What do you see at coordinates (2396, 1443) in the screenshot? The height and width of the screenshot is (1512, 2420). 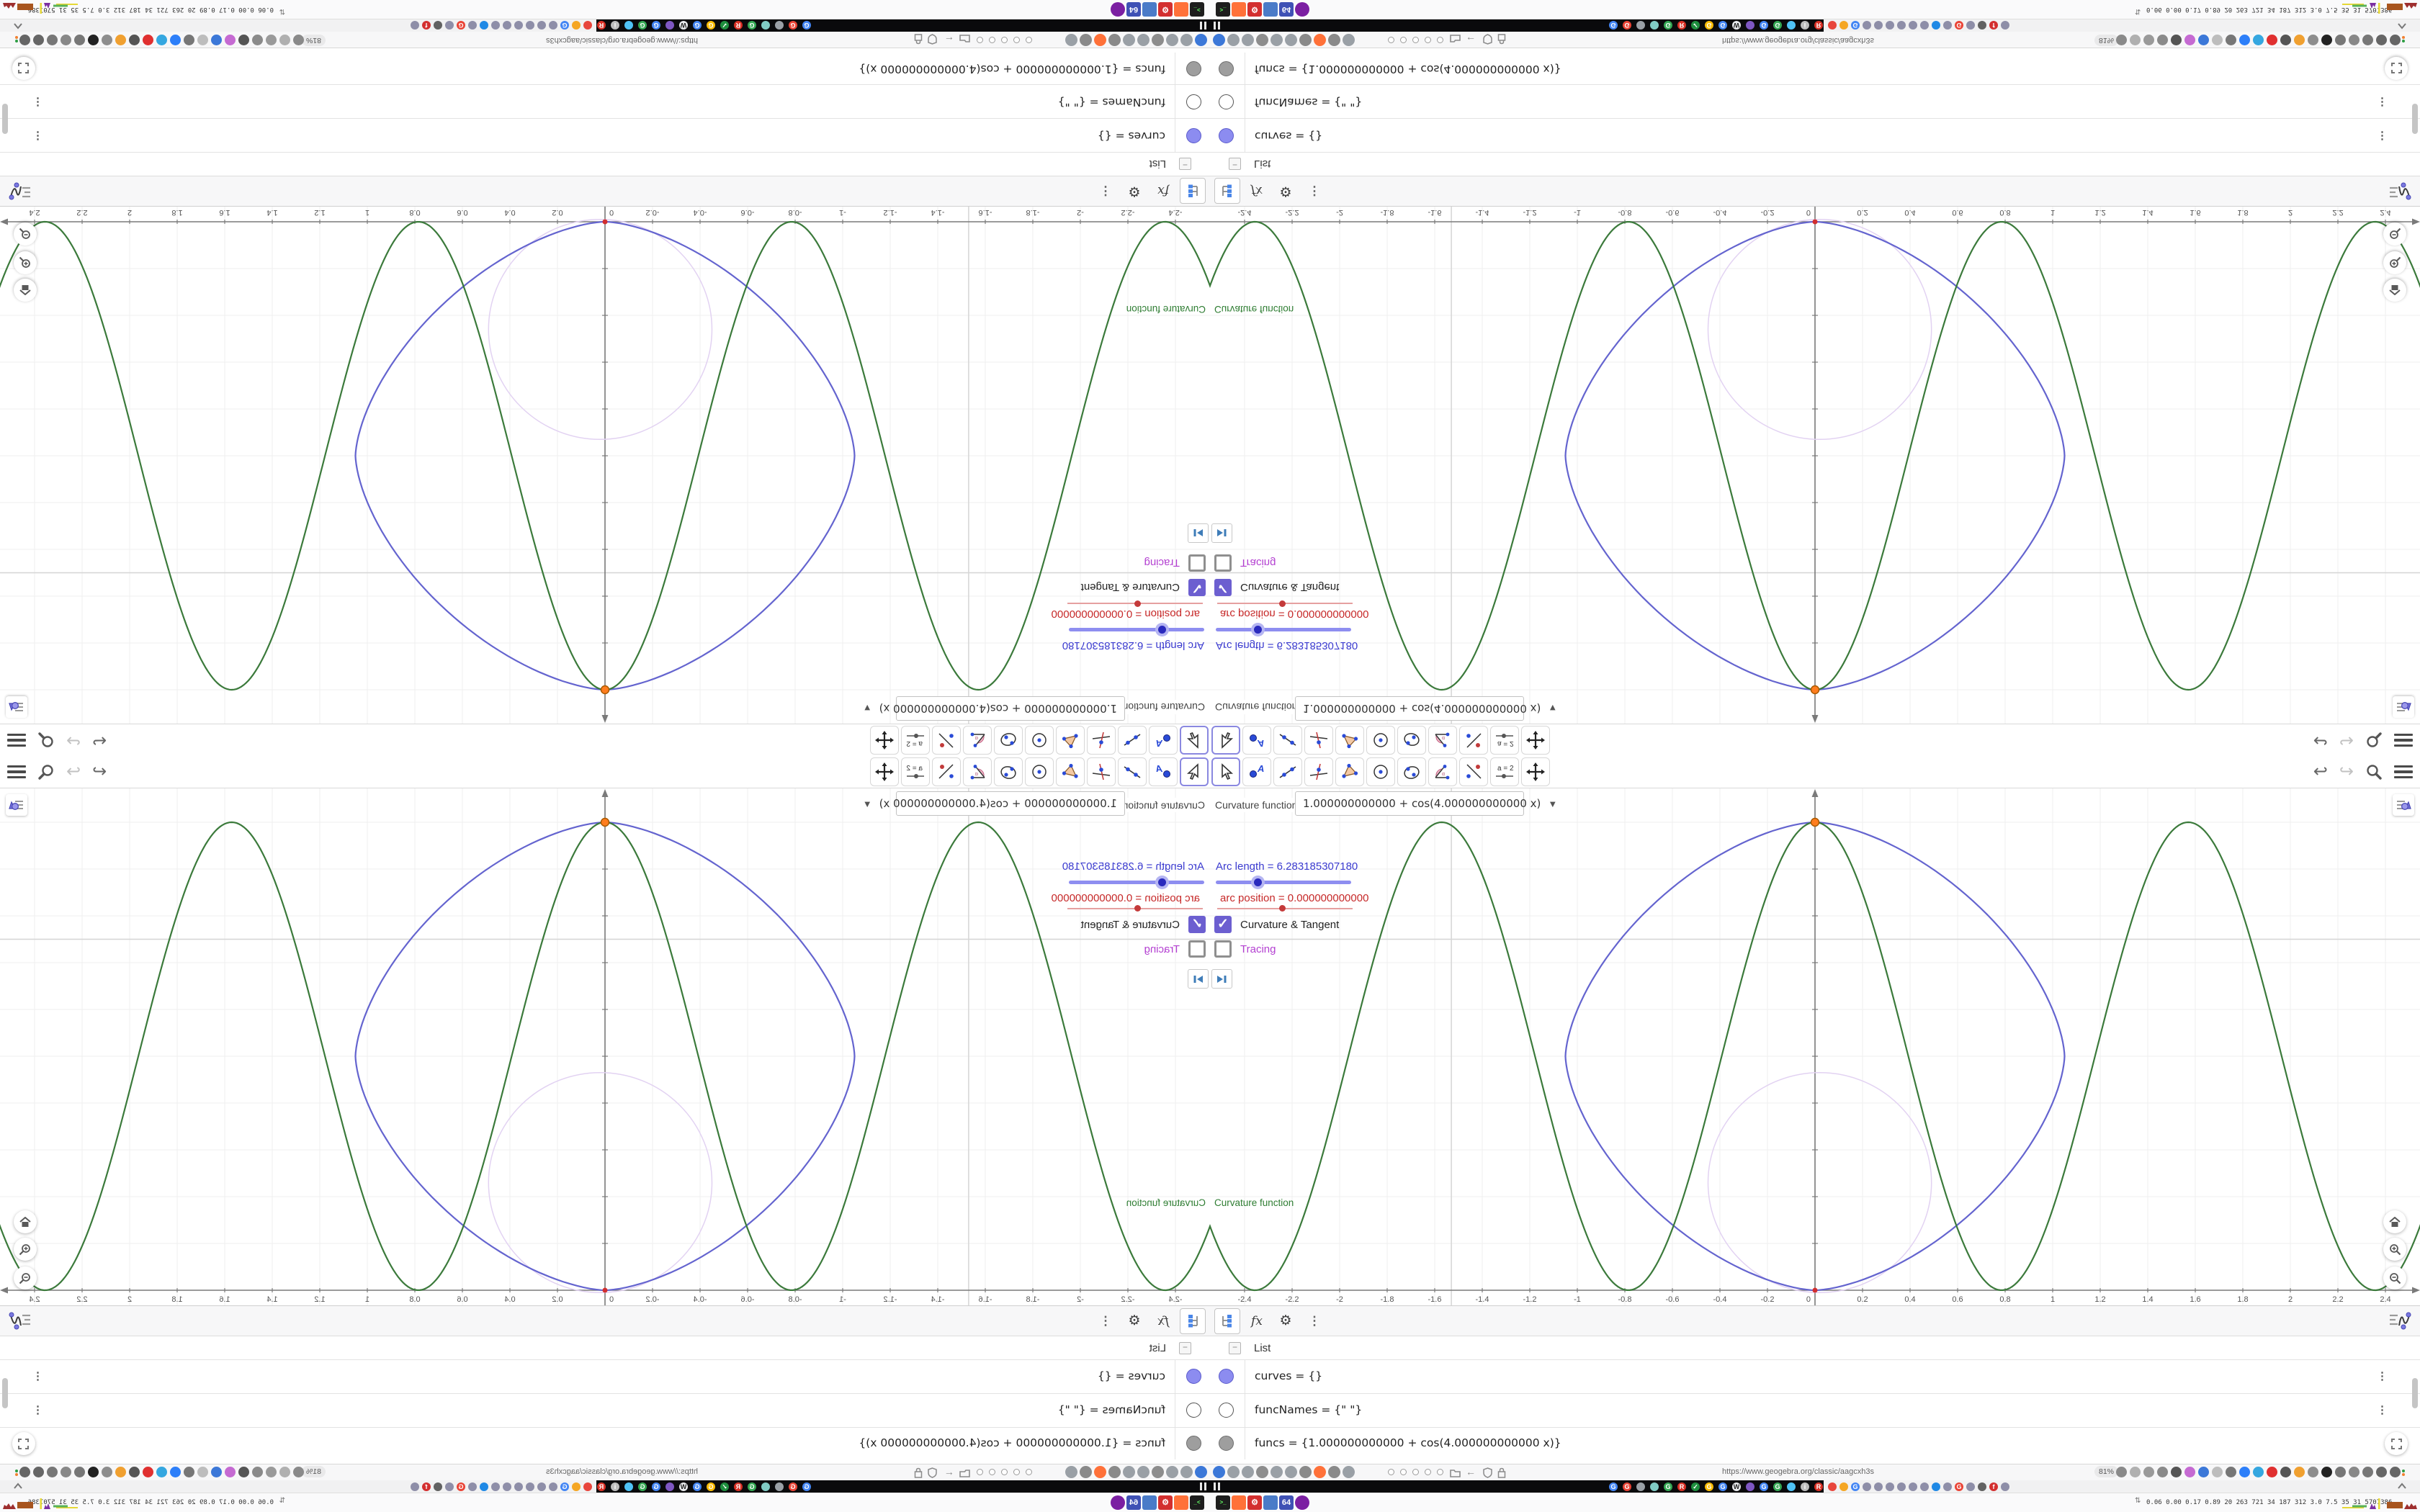 I see `fullscreen-button` at bounding box center [2396, 1443].